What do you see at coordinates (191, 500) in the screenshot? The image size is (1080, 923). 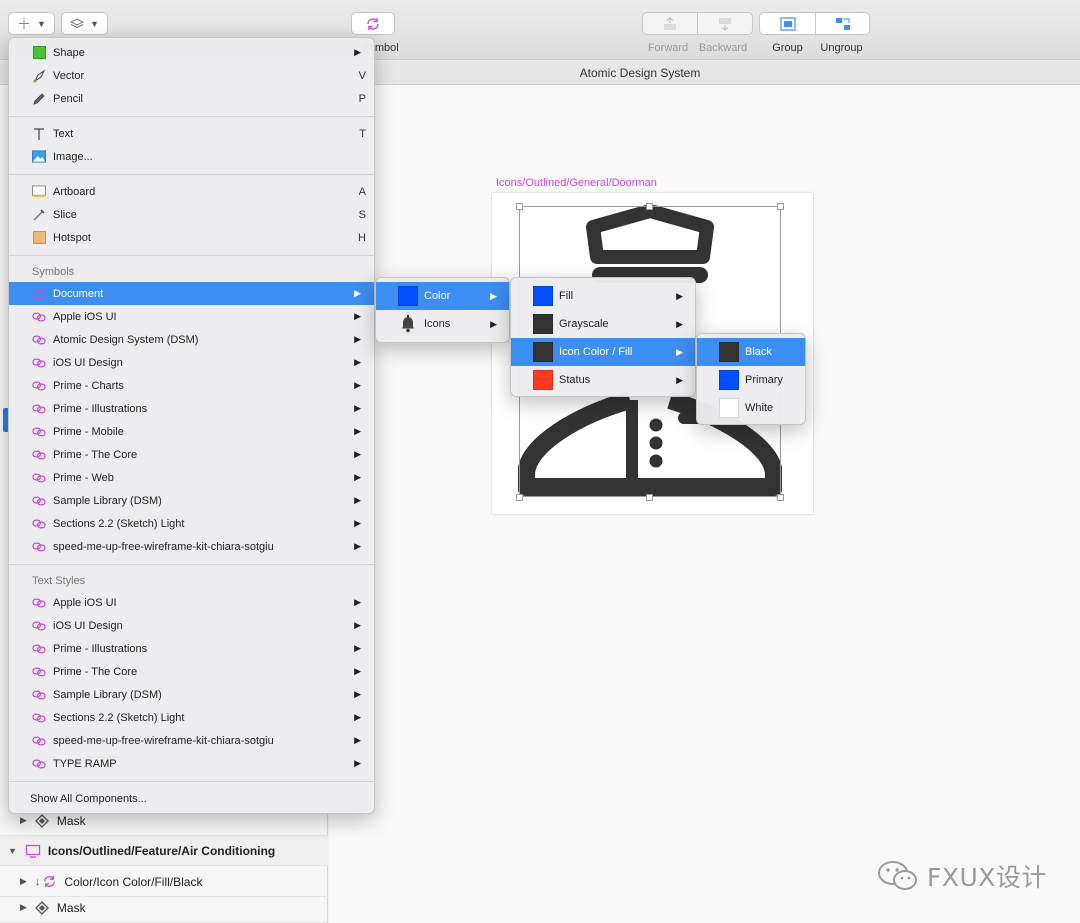 I see `symbol-library-item: Sample Library (DSM) ▶` at bounding box center [191, 500].